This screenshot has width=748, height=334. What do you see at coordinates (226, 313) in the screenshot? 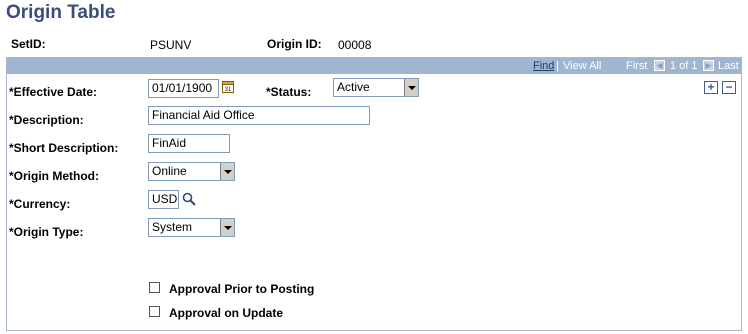
I see `approval-update-label: Approval on Update` at bounding box center [226, 313].